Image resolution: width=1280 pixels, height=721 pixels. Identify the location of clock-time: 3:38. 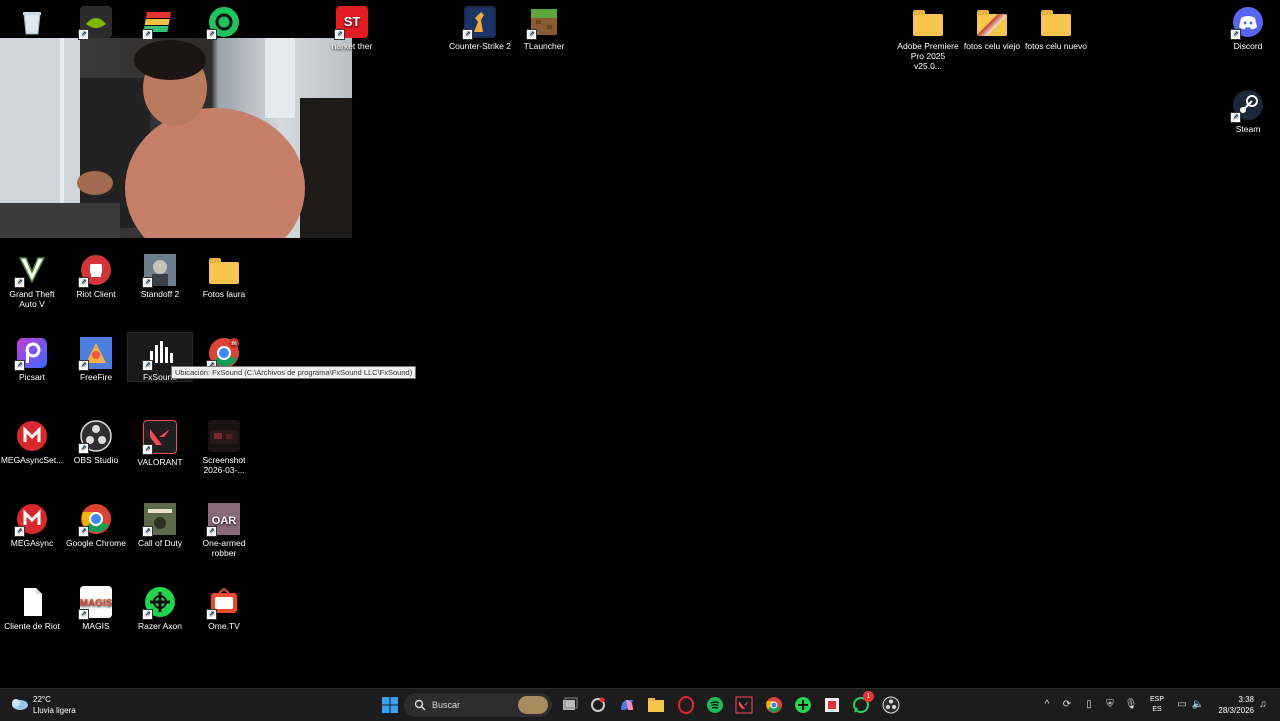
(1246, 699).